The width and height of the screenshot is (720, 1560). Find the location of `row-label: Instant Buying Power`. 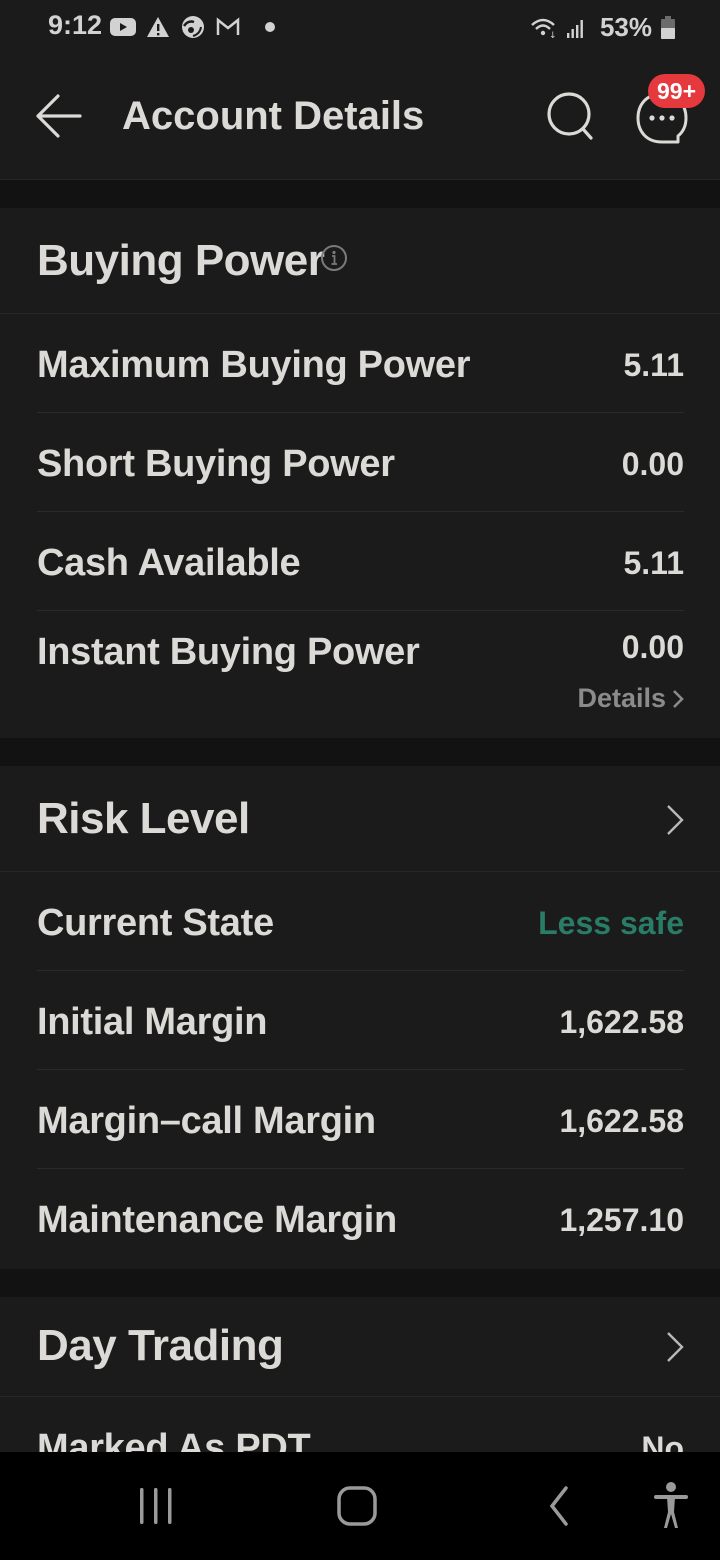

row-label: Instant Buying Power is located at coordinates (228, 652).